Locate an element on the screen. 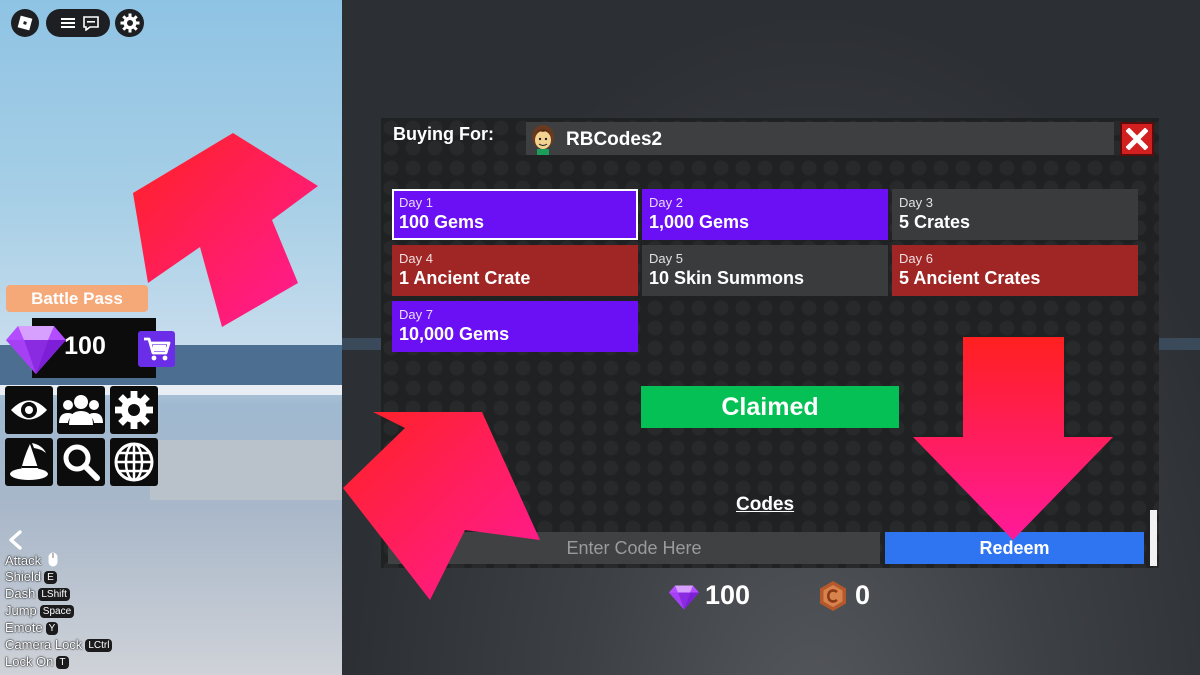 This screenshot has width=1200, height=675. close-button is located at coordinates (1137, 139).